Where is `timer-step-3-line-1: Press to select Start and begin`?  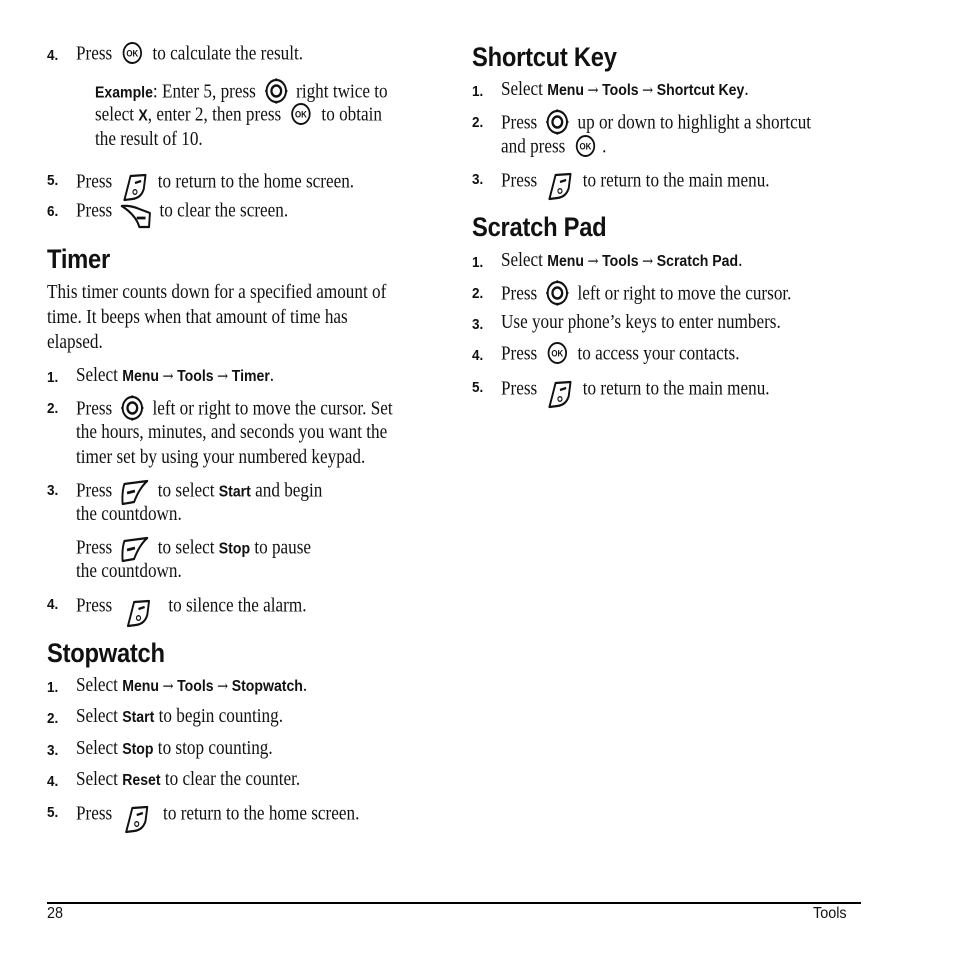
timer-step-3-line-1: Press to select Start and begin is located at coordinates (199, 492).